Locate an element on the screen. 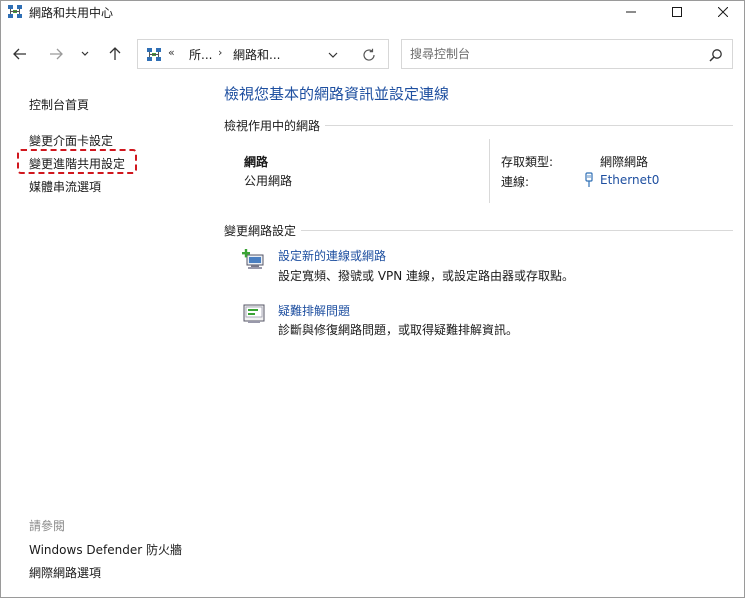  network-center-location-icon is located at coordinates (154, 54).